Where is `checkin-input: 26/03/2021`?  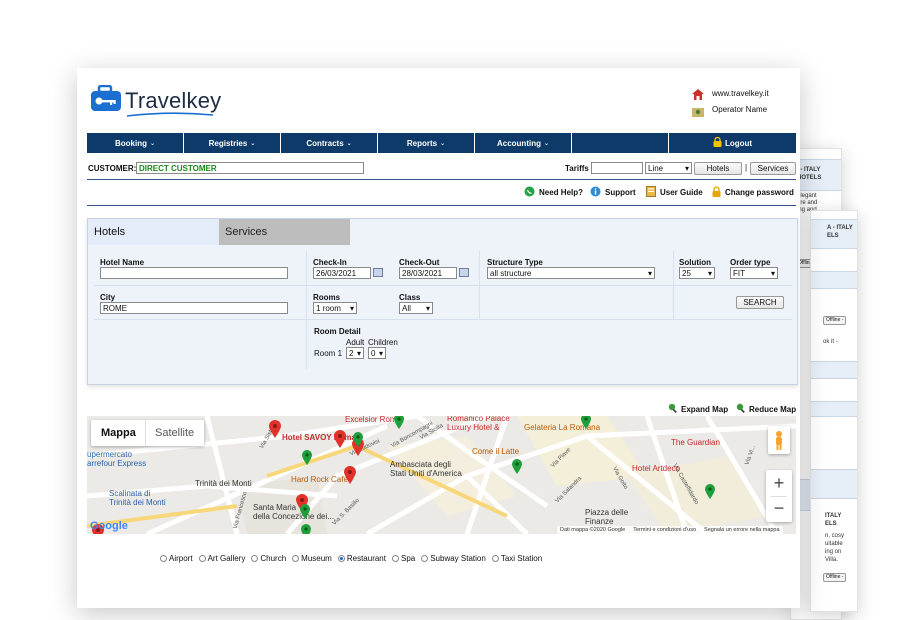
checkin-input: 26/03/2021 is located at coordinates (342, 273).